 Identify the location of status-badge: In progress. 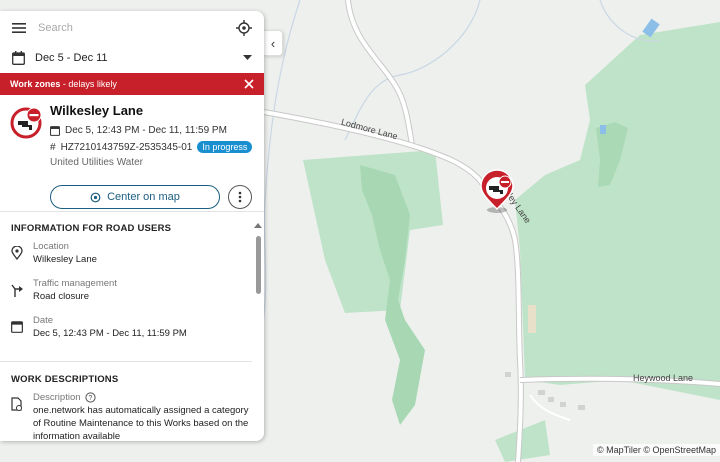
(225, 147).